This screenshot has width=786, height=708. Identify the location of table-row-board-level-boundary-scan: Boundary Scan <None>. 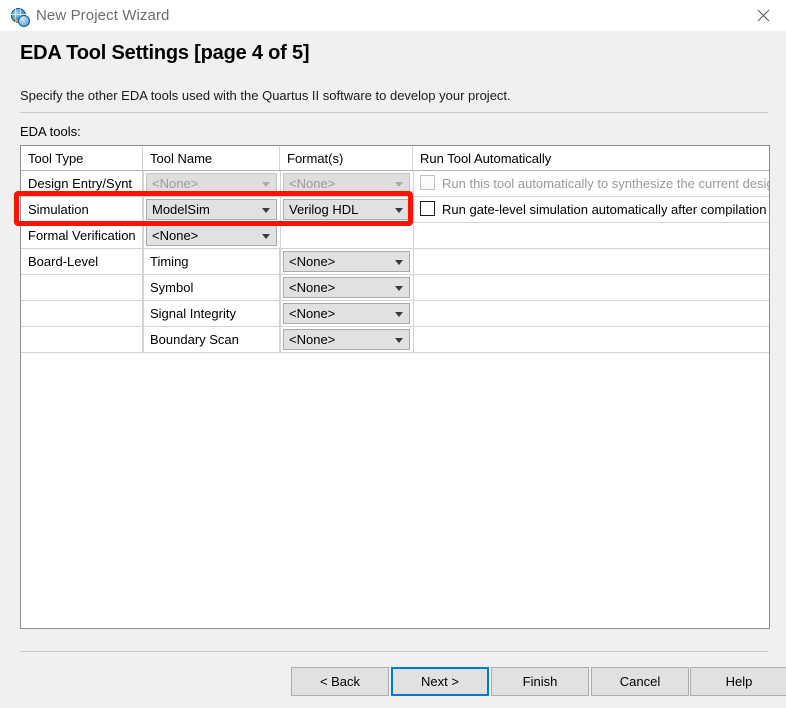
(395, 340).